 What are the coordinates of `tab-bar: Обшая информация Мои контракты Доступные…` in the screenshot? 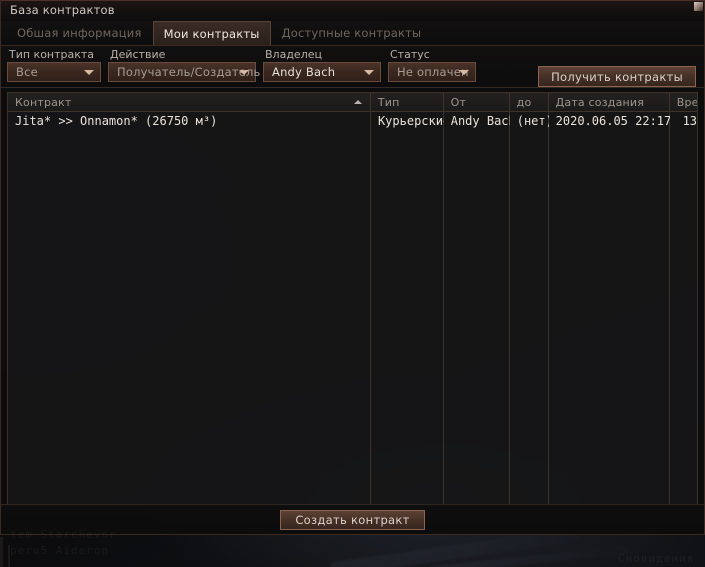 It's located at (352, 33).